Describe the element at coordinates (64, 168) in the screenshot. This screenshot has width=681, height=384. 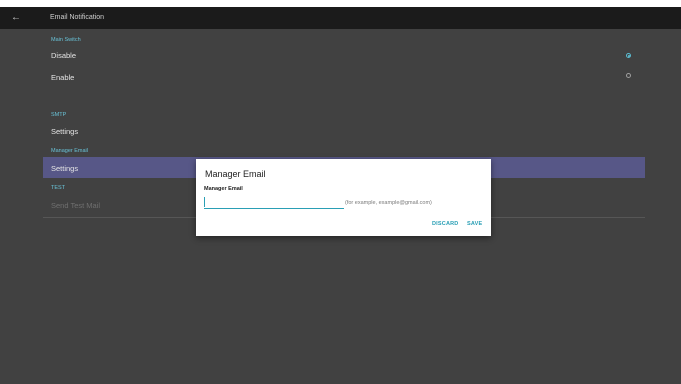
I see `manager-email-settings: Settings` at that location.